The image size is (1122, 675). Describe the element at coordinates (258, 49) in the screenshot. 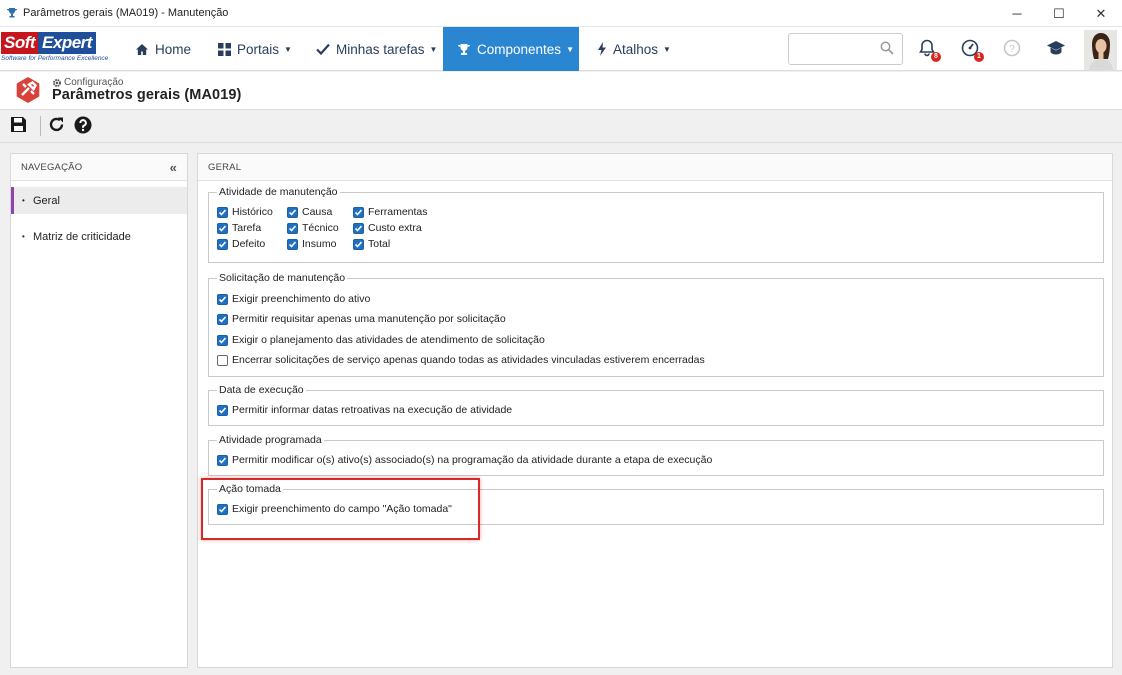

I see `nav-portais-label: Portais` at that location.